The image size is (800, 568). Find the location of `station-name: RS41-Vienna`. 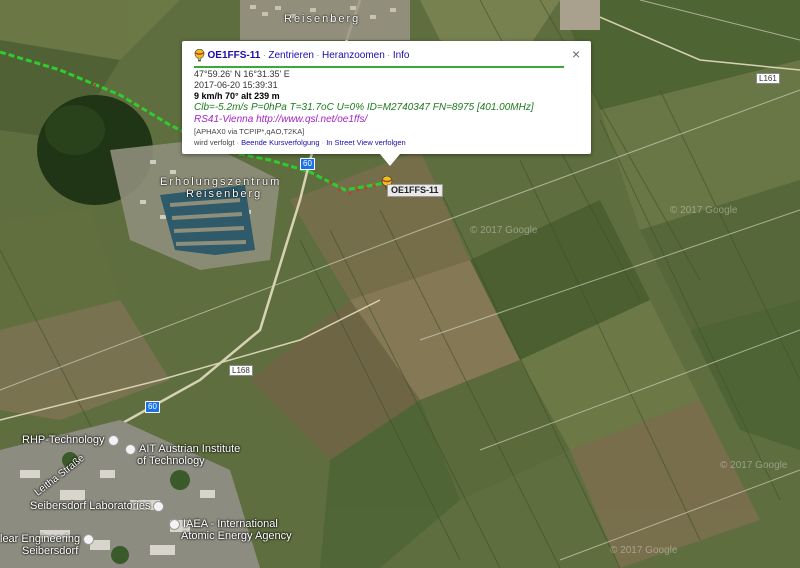

station-name: RS41-Vienna is located at coordinates (224, 119).